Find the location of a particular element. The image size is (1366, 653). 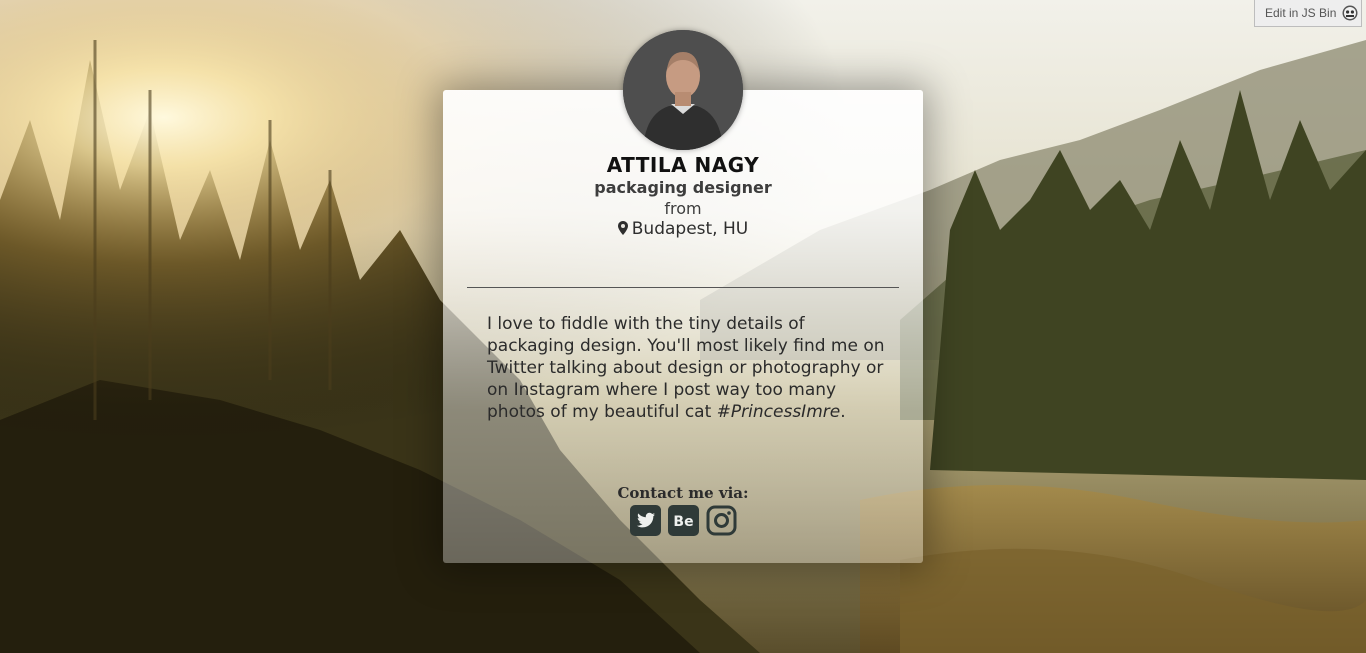

instagram-link is located at coordinates (721, 520).